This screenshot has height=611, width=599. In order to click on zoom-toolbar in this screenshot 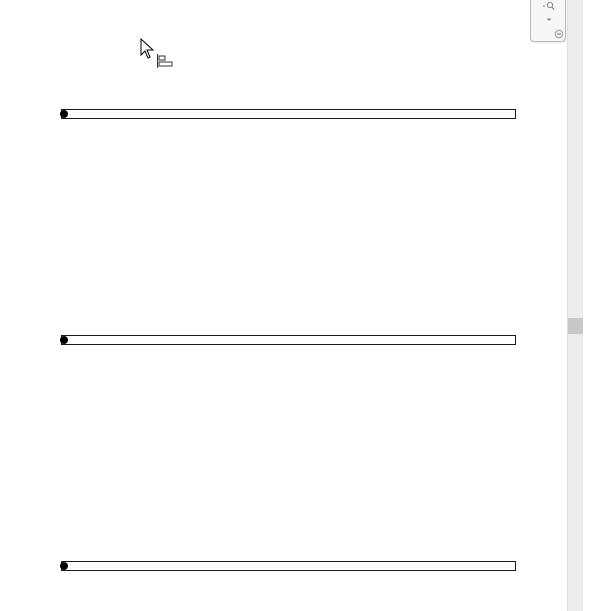, I will do `click(548, 21)`.